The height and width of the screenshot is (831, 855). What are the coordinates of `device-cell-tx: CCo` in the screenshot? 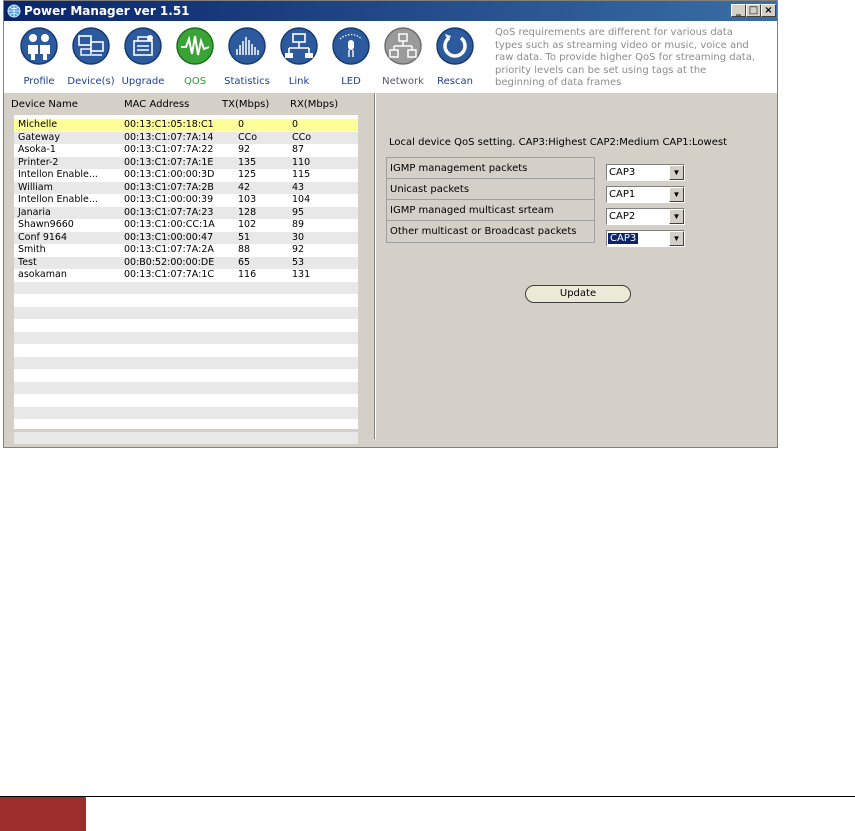 It's located at (248, 137).